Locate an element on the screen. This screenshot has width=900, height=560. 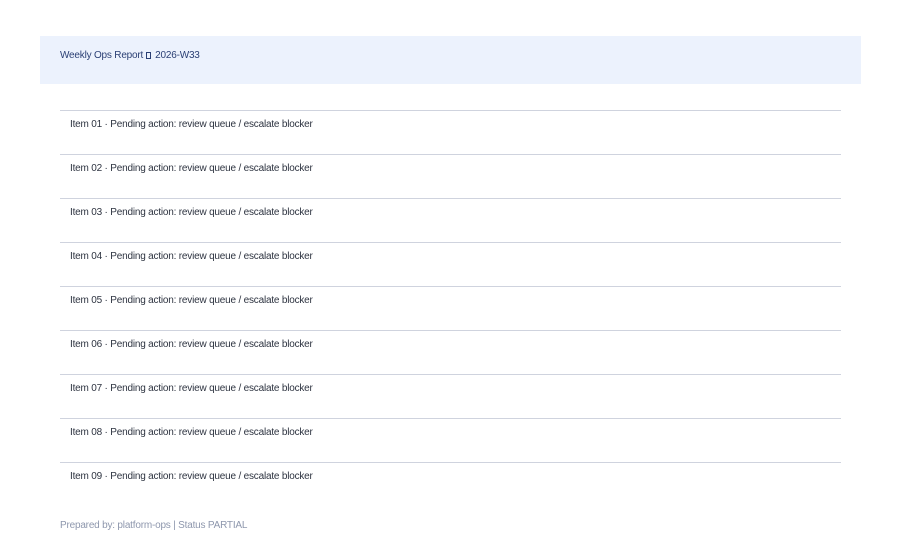
report-week: 2026-W33 is located at coordinates (177, 55).